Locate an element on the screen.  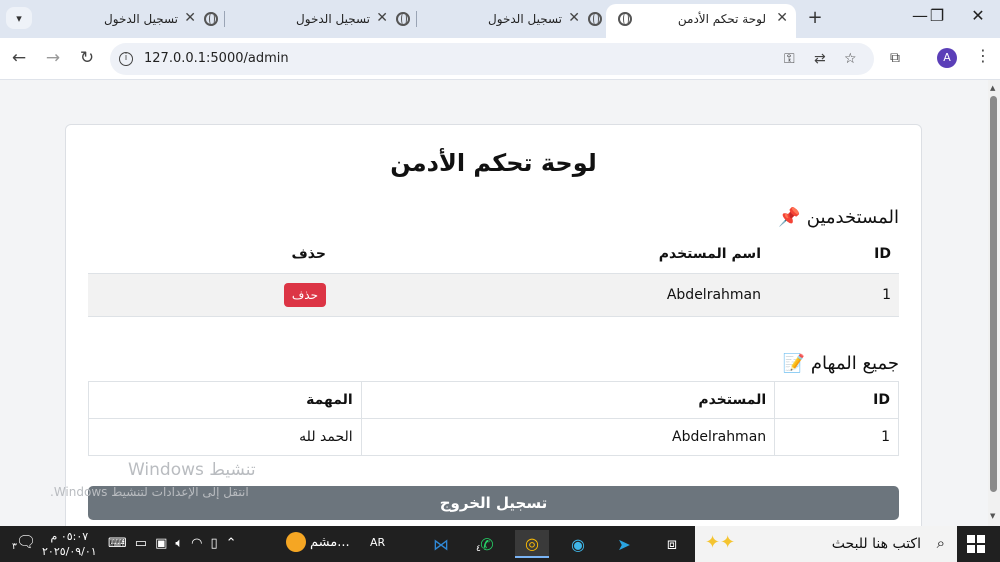
taskbar-clock: ٠٥:٠٧ م ٢٠٢٥/٠٩/٠١ is located at coordinates (69, 544).